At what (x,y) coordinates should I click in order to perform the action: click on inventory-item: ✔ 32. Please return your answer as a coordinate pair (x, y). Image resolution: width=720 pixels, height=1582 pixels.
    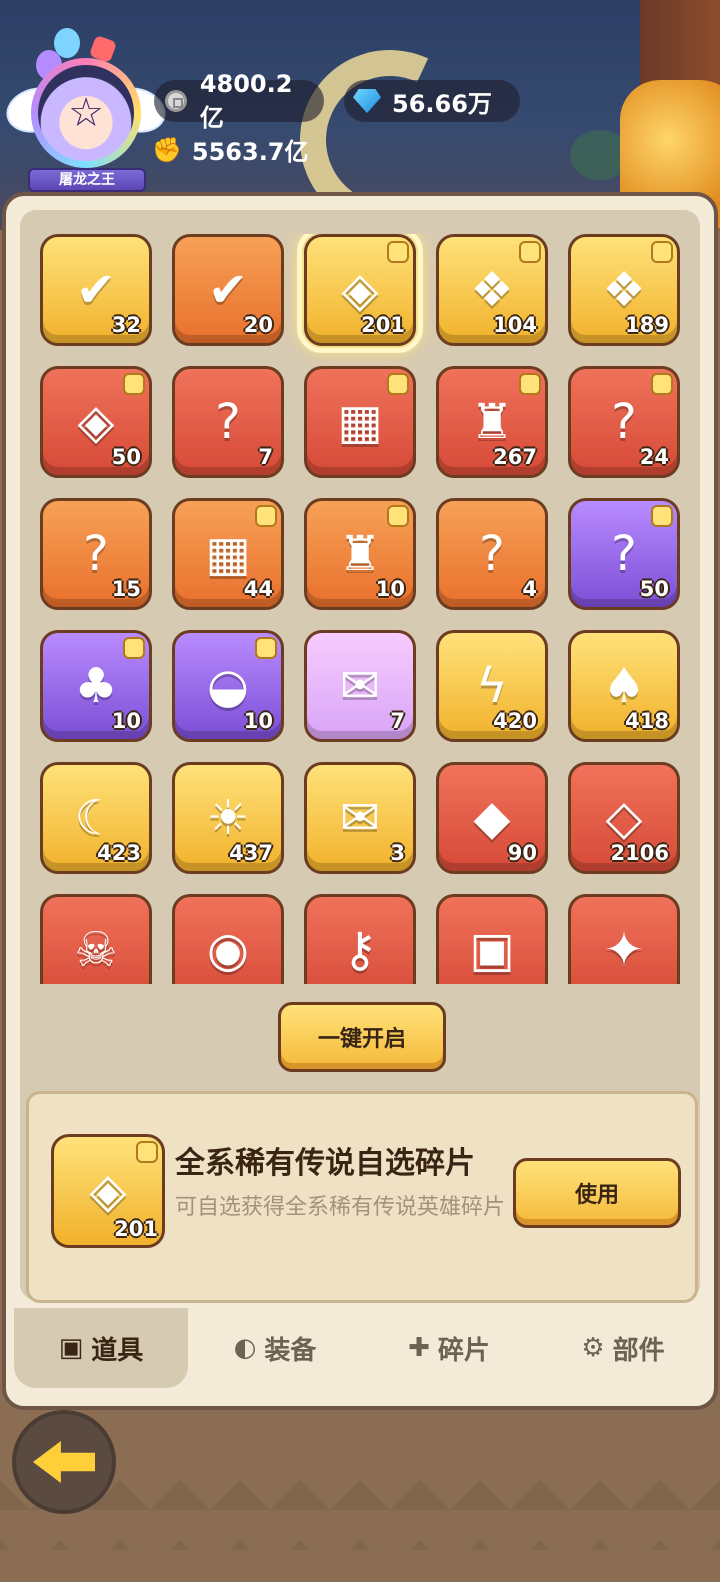
    Looking at the image, I should click on (96, 290).